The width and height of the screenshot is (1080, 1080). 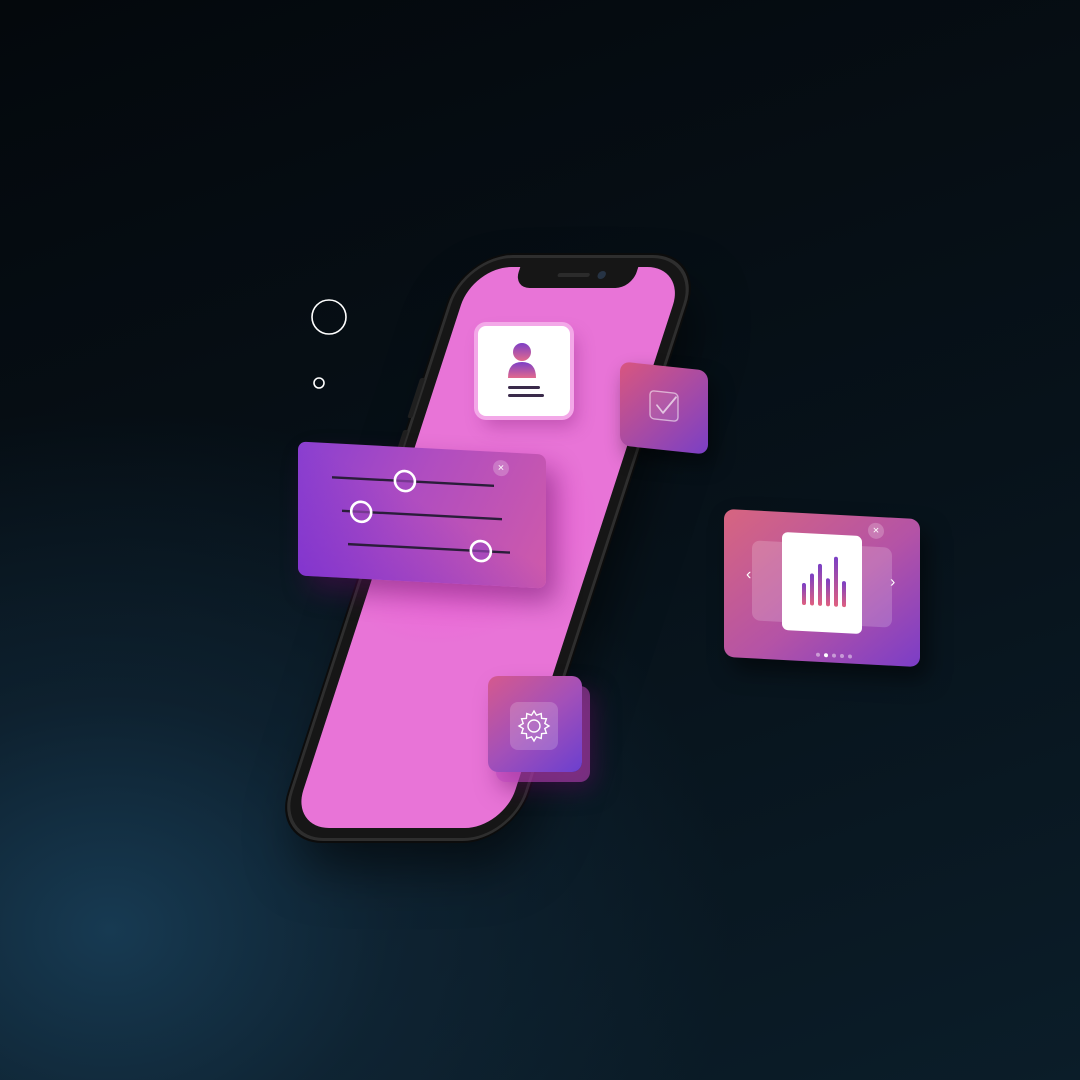 I want to click on sliders, so click(x=421, y=516).